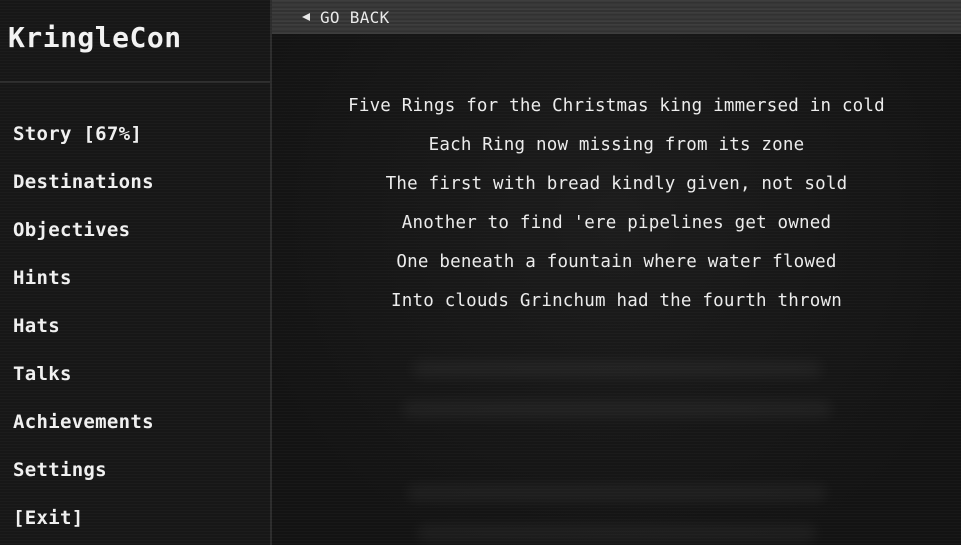 This screenshot has height=545, width=961. I want to click on top-bar: GO BACK, so click(616, 17).